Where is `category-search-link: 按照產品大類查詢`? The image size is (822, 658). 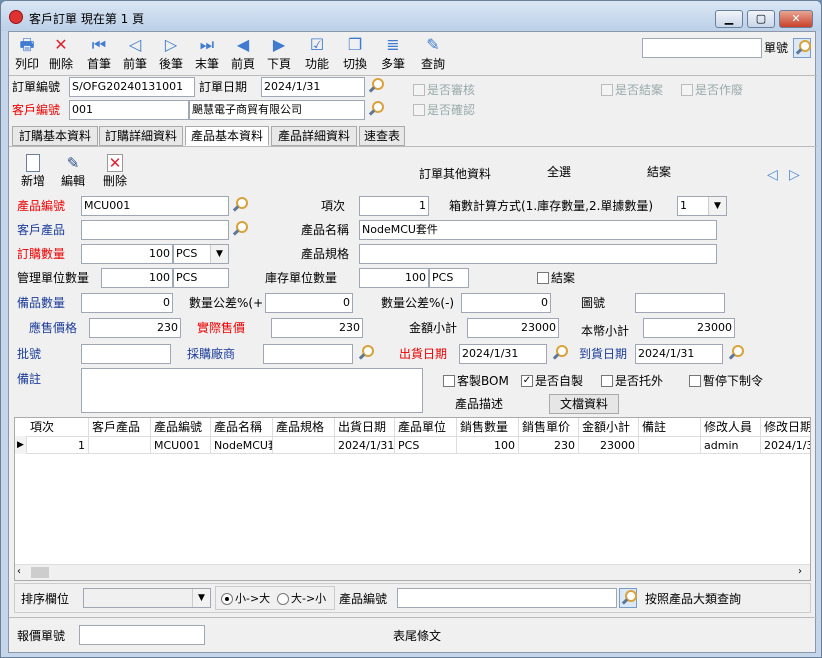 category-search-link: 按照產品大類查詢 is located at coordinates (693, 599).